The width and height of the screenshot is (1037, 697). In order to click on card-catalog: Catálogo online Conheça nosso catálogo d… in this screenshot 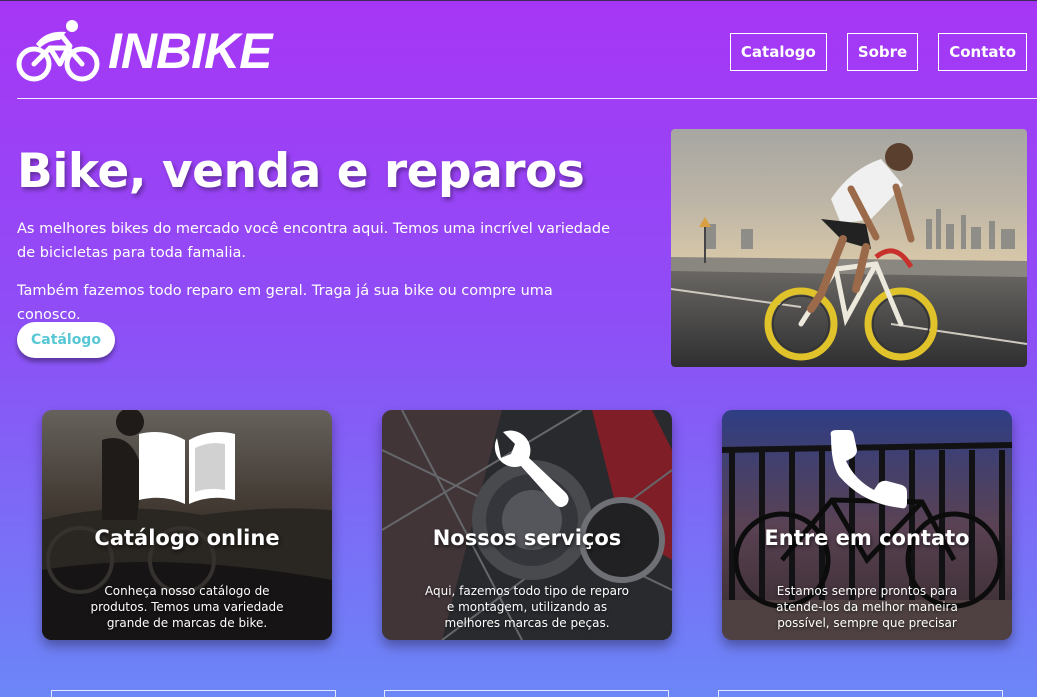, I will do `click(187, 525)`.